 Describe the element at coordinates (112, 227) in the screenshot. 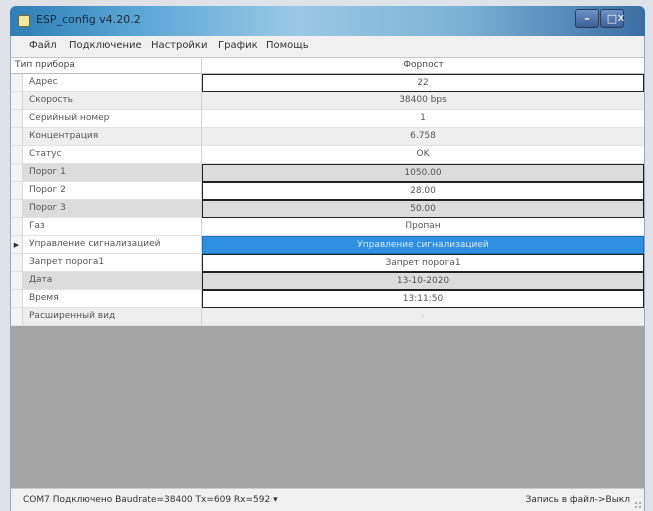

I see `row-label: Газ` at that location.